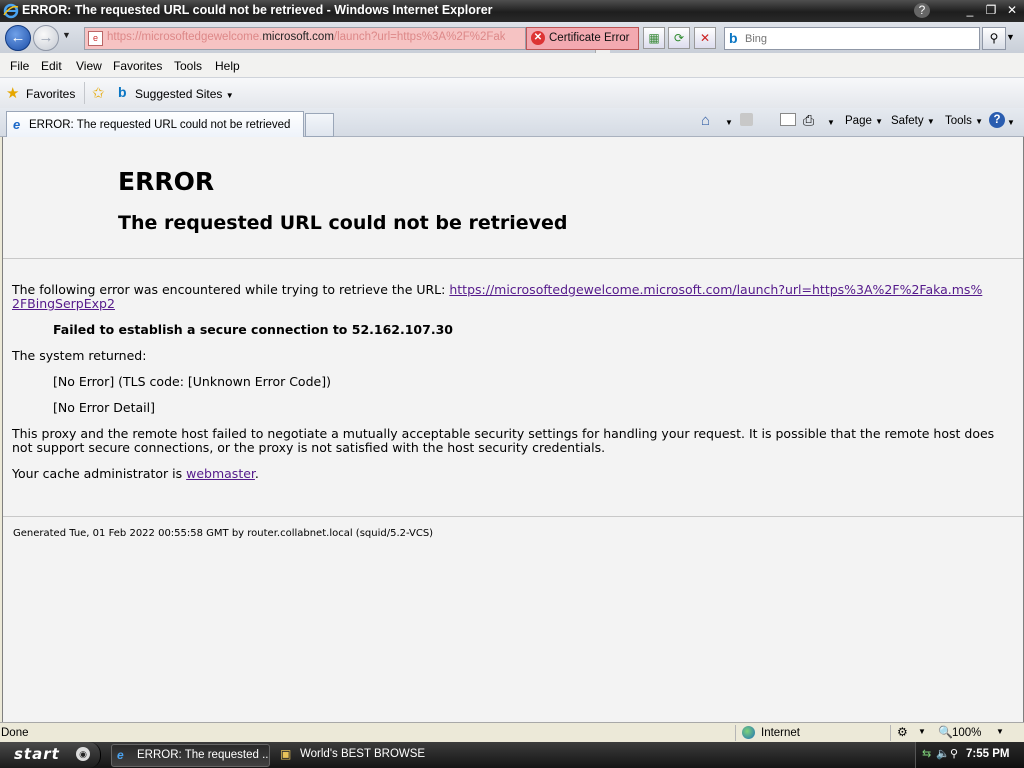  What do you see at coordinates (51, 66) in the screenshot?
I see `menu-edit: Edit` at bounding box center [51, 66].